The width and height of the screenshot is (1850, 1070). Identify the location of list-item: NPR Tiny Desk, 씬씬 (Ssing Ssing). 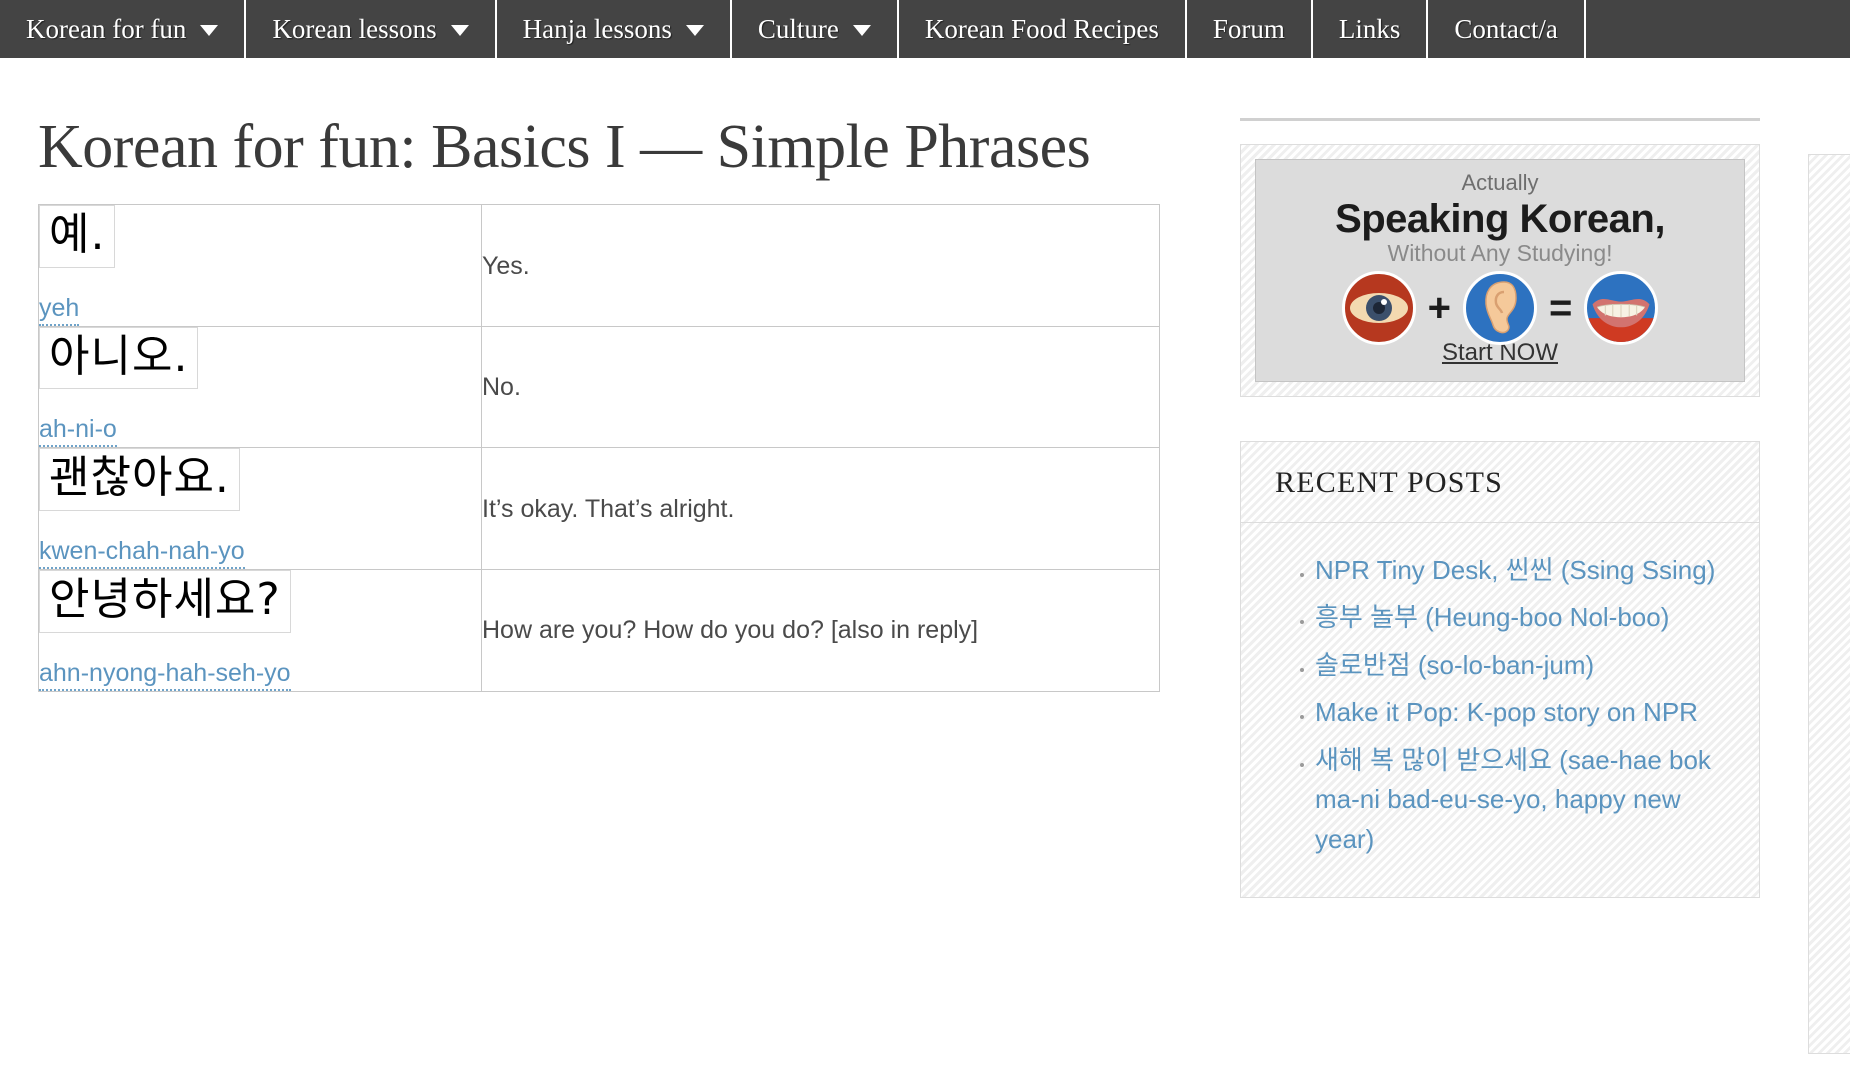
(1522, 571).